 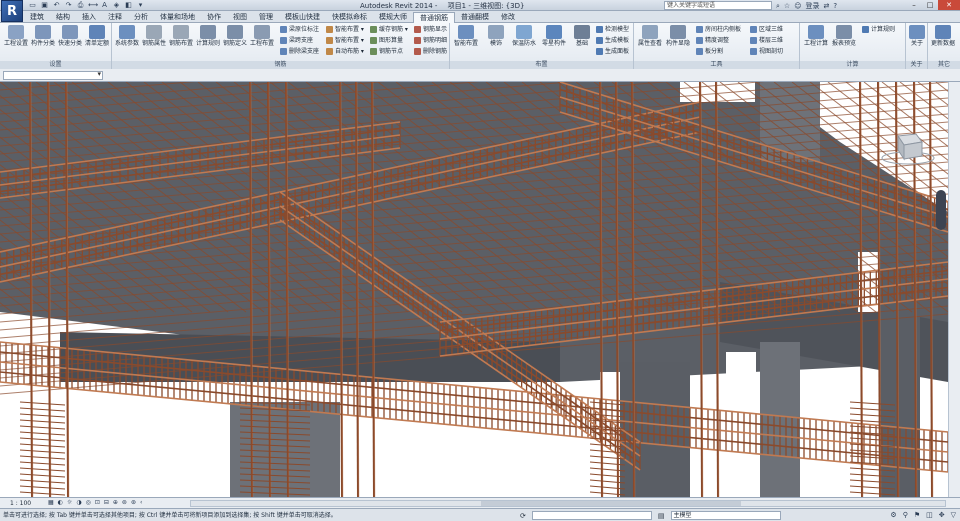 I want to click on search-icon: ⌕, so click(x=778, y=6).